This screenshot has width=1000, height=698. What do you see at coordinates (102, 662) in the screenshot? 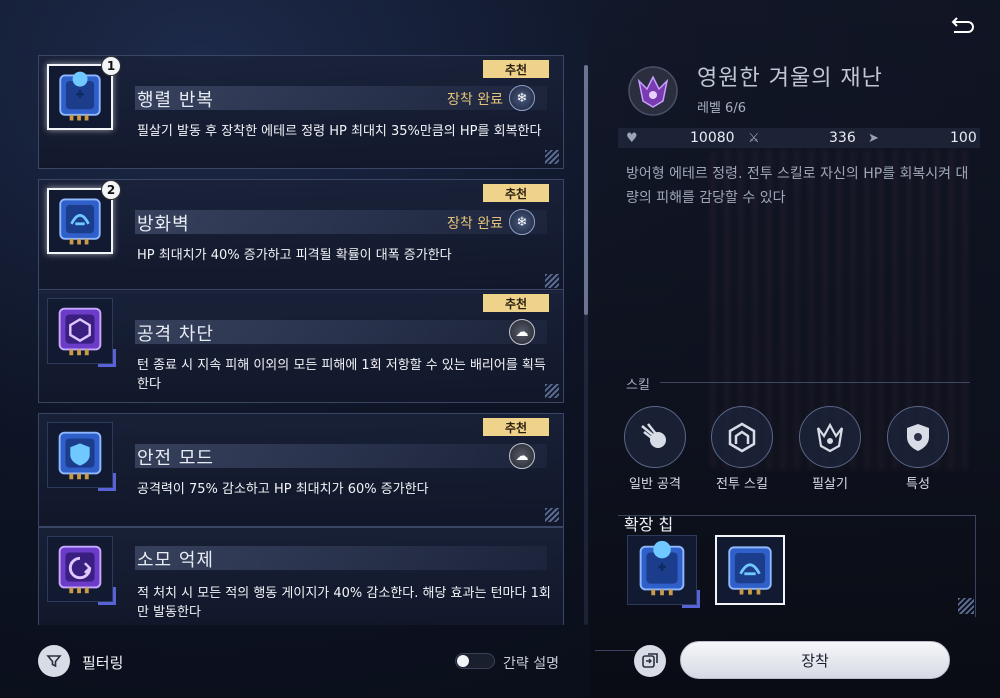
I see `filter-label: 필터링` at bounding box center [102, 662].